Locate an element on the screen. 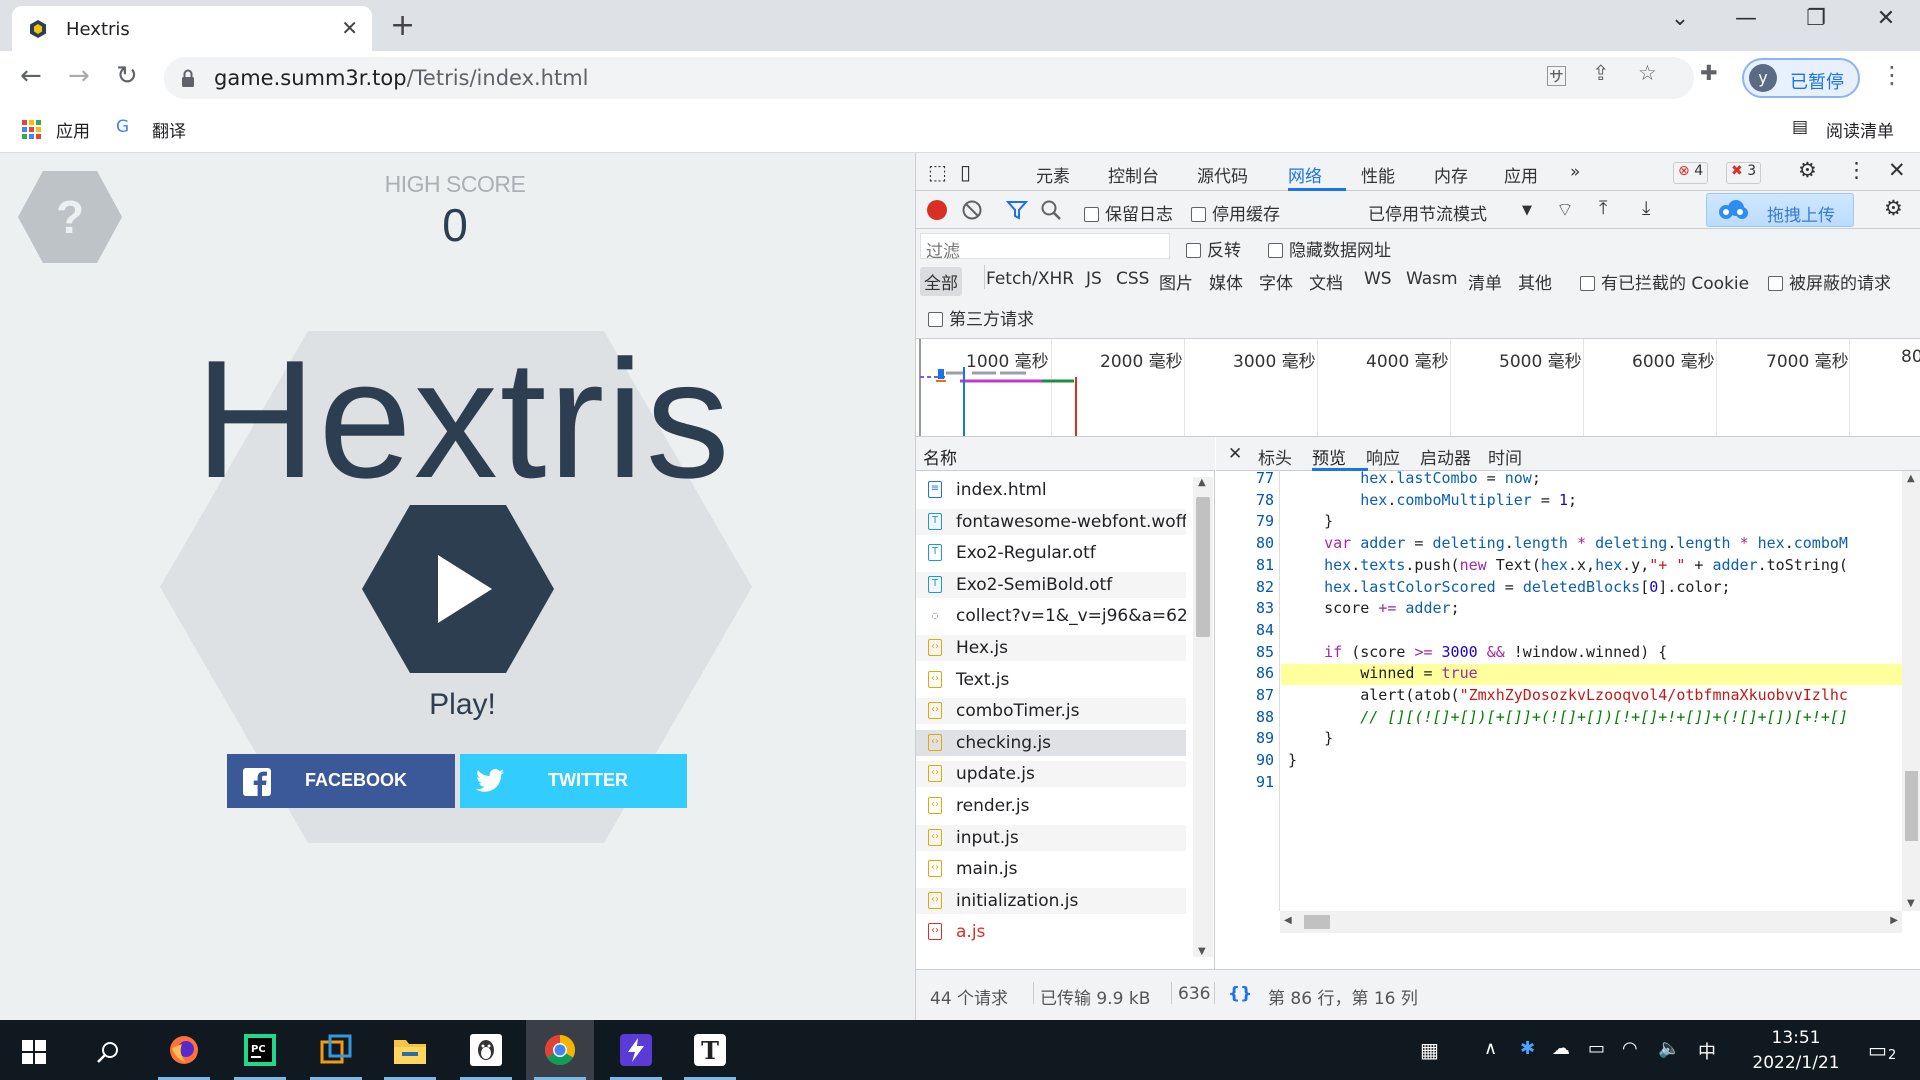 The height and width of the screenshot is (1080, 1920). onedrive-icon: ☁ is located at coordinates (1561, 1048).